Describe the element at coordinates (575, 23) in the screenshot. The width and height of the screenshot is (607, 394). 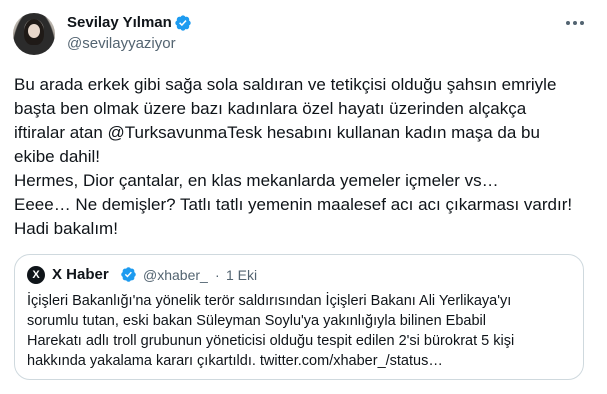
I see `more-options-icon` at that location.